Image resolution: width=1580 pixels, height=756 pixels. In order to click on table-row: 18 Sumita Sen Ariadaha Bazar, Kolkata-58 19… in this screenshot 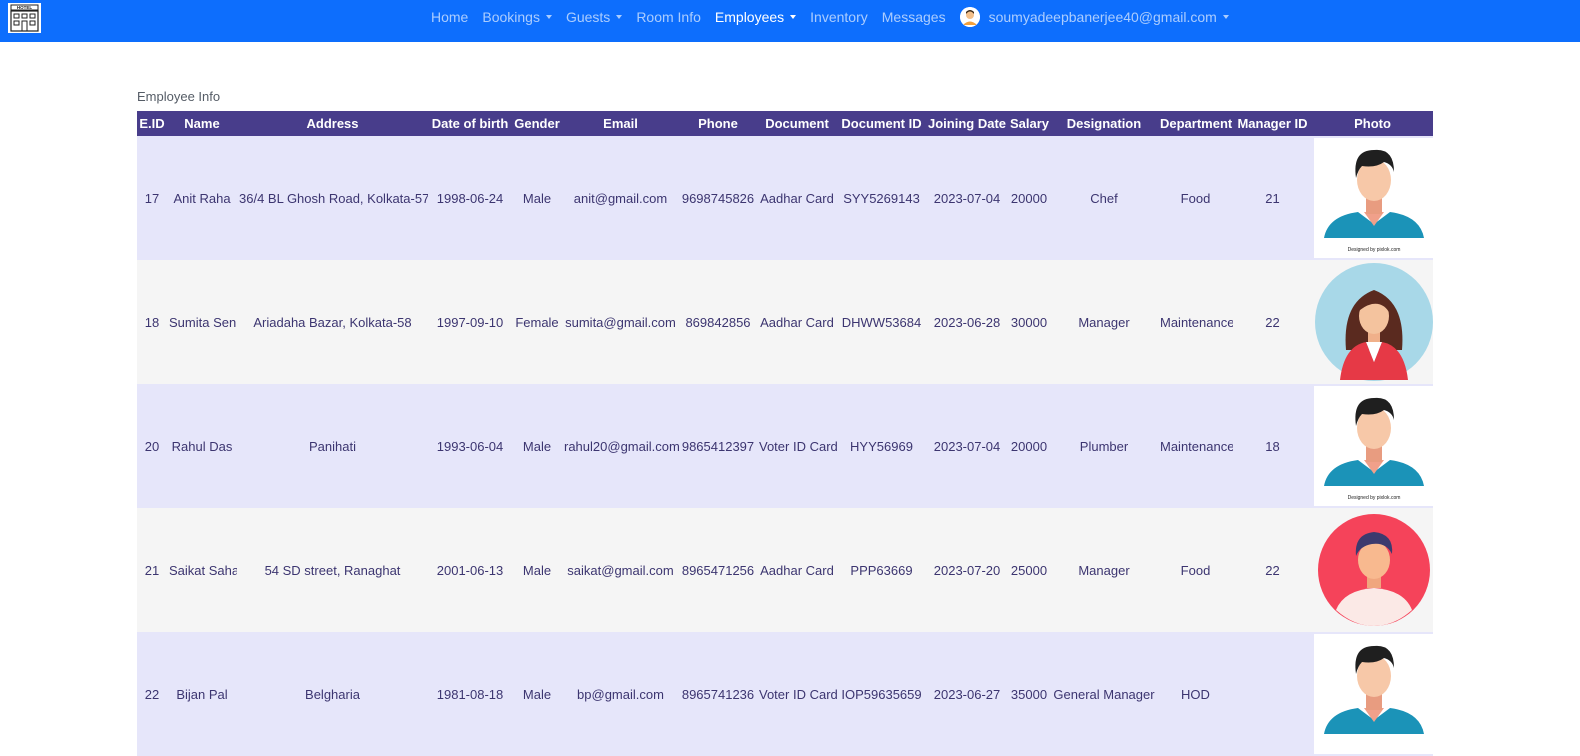, I will do `click(785, 322)`.